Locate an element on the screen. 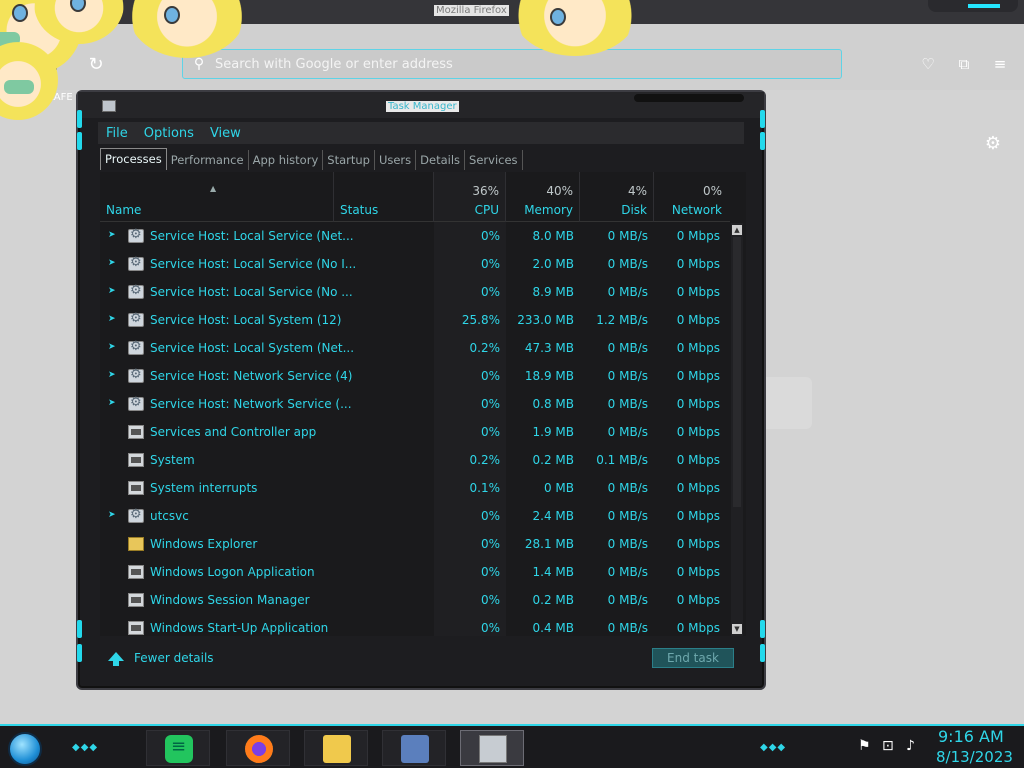 Image resolution: width=1024 pixels, height=768 pixels. action-center-flag-icon: ⚑ is located at coordinates (864, 746).